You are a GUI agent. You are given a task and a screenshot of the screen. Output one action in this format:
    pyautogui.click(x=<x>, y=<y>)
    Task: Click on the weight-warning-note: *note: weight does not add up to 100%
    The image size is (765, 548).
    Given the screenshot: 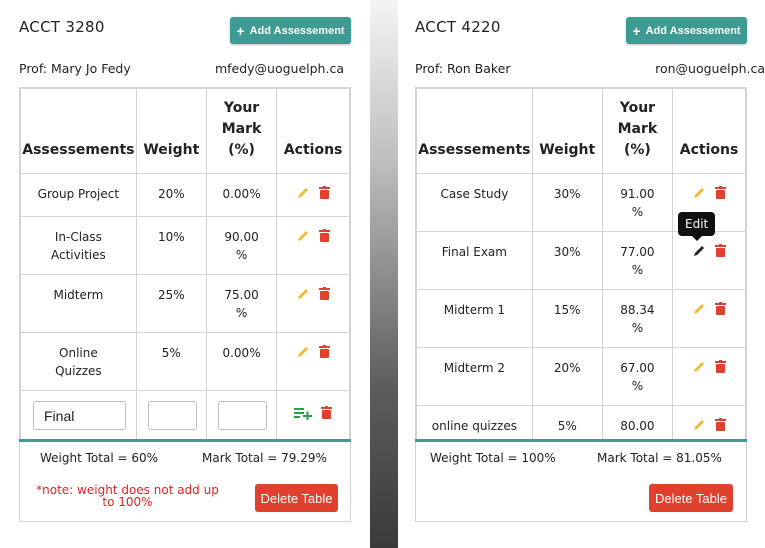 What is the action you would take?
    pyautogui.click(x=127, y=496)
    